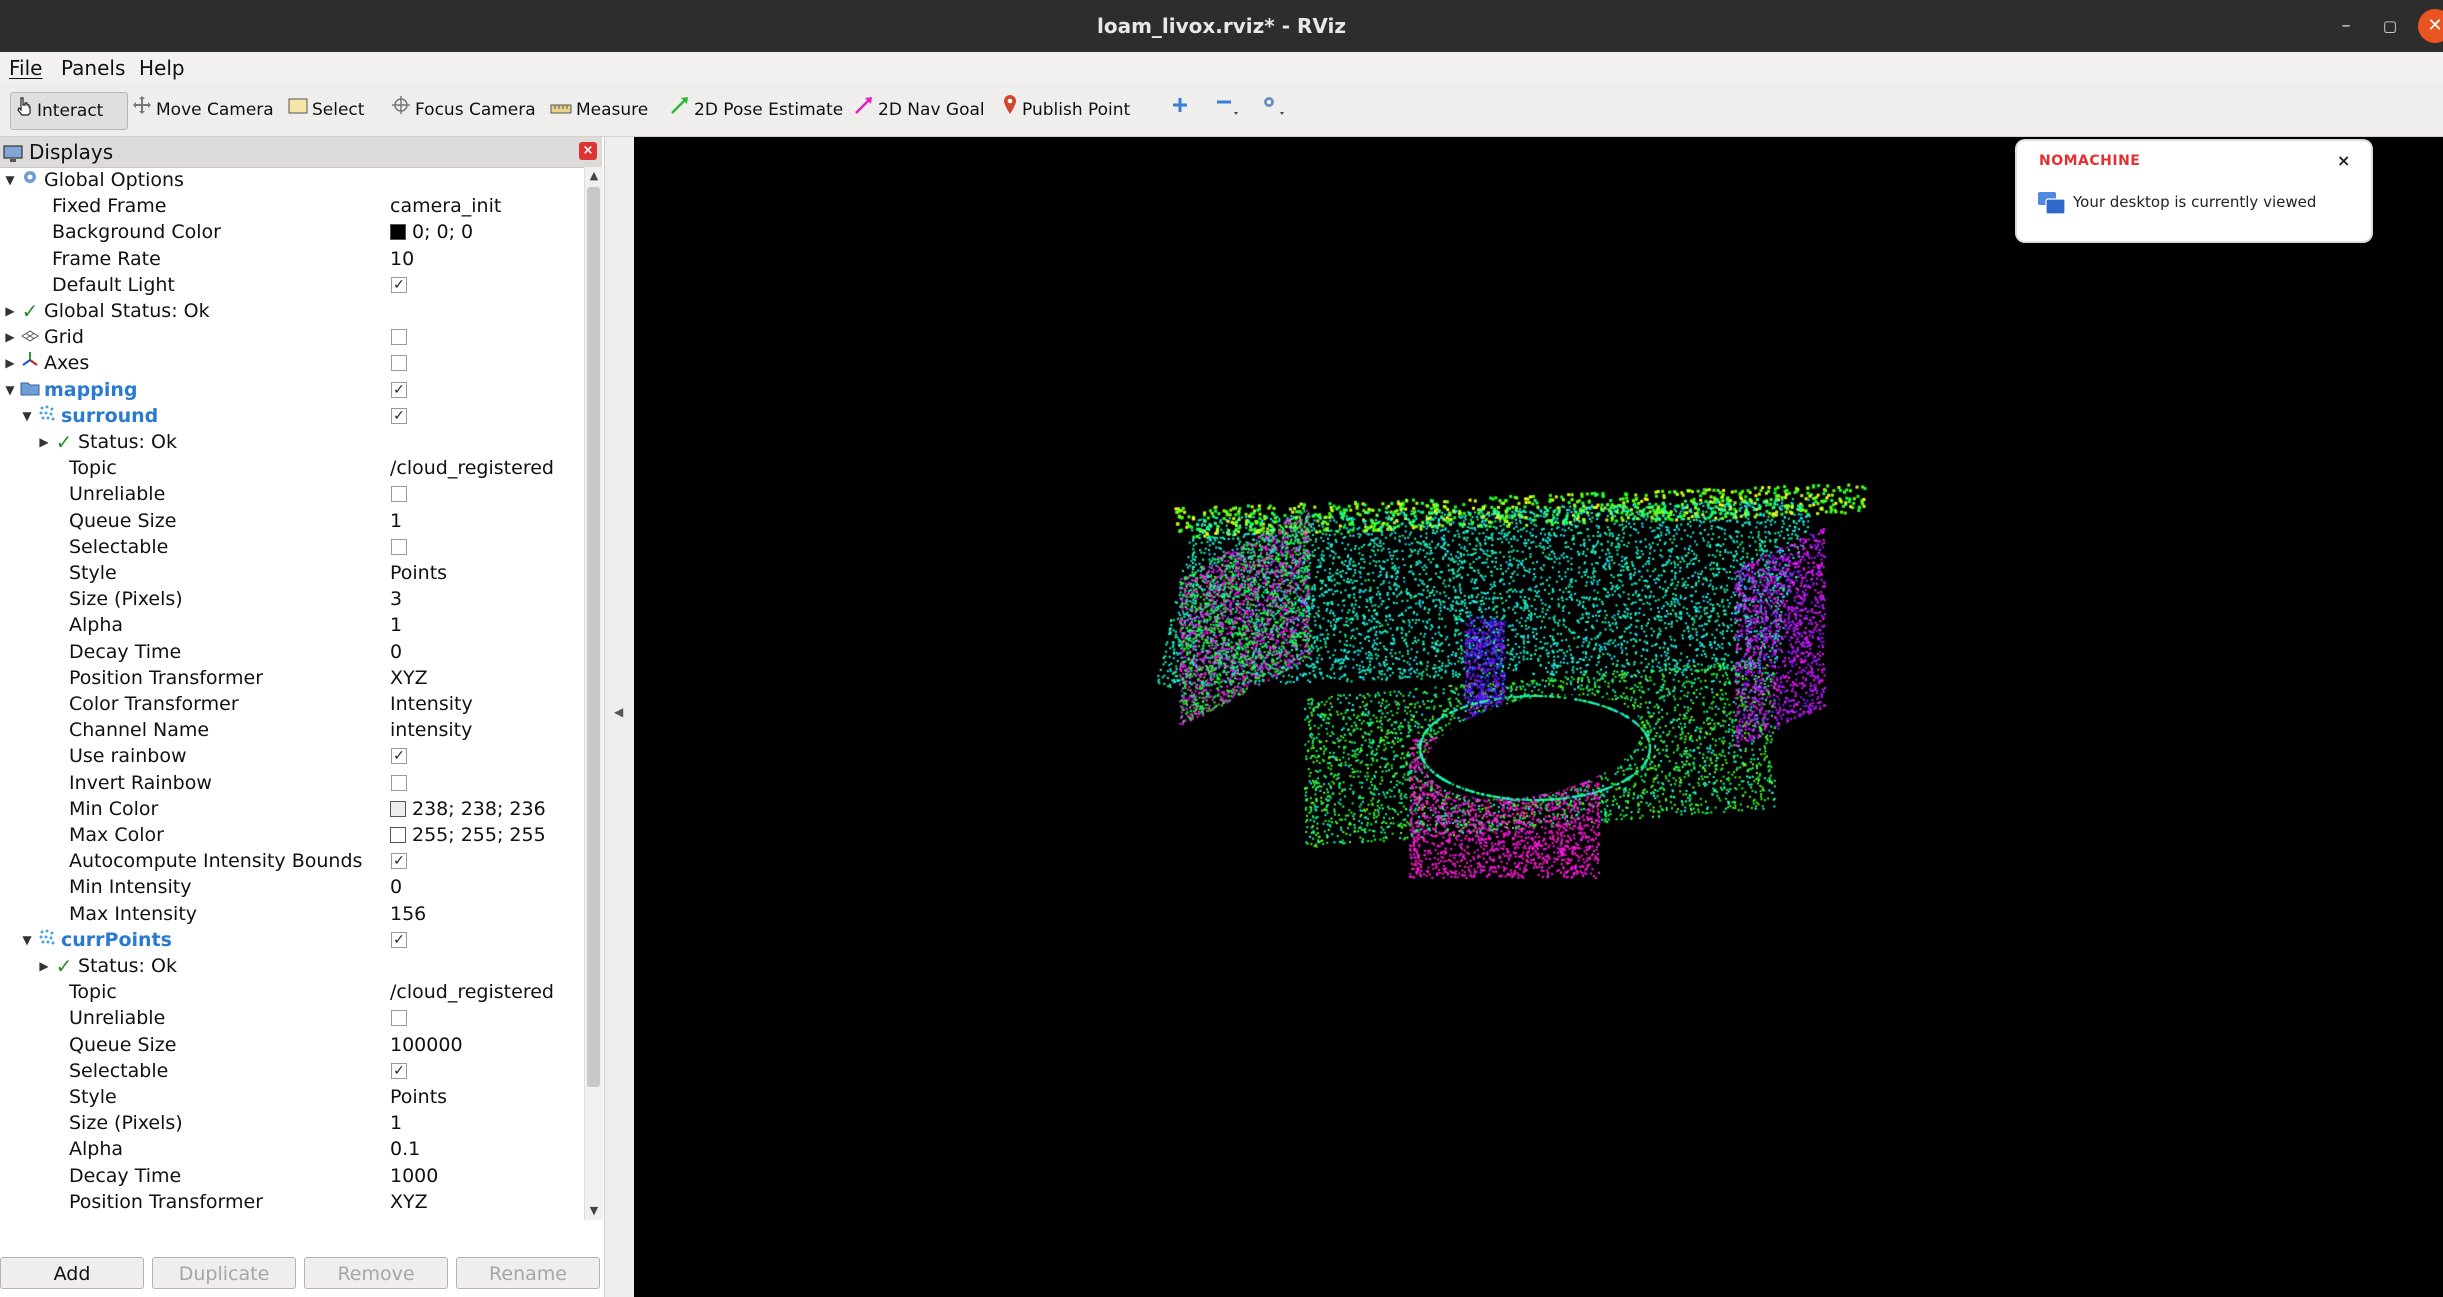  Describe the element at coordinates (291, 521) in the screenshot. I see `tree-row: Queue Size 1` at that location.